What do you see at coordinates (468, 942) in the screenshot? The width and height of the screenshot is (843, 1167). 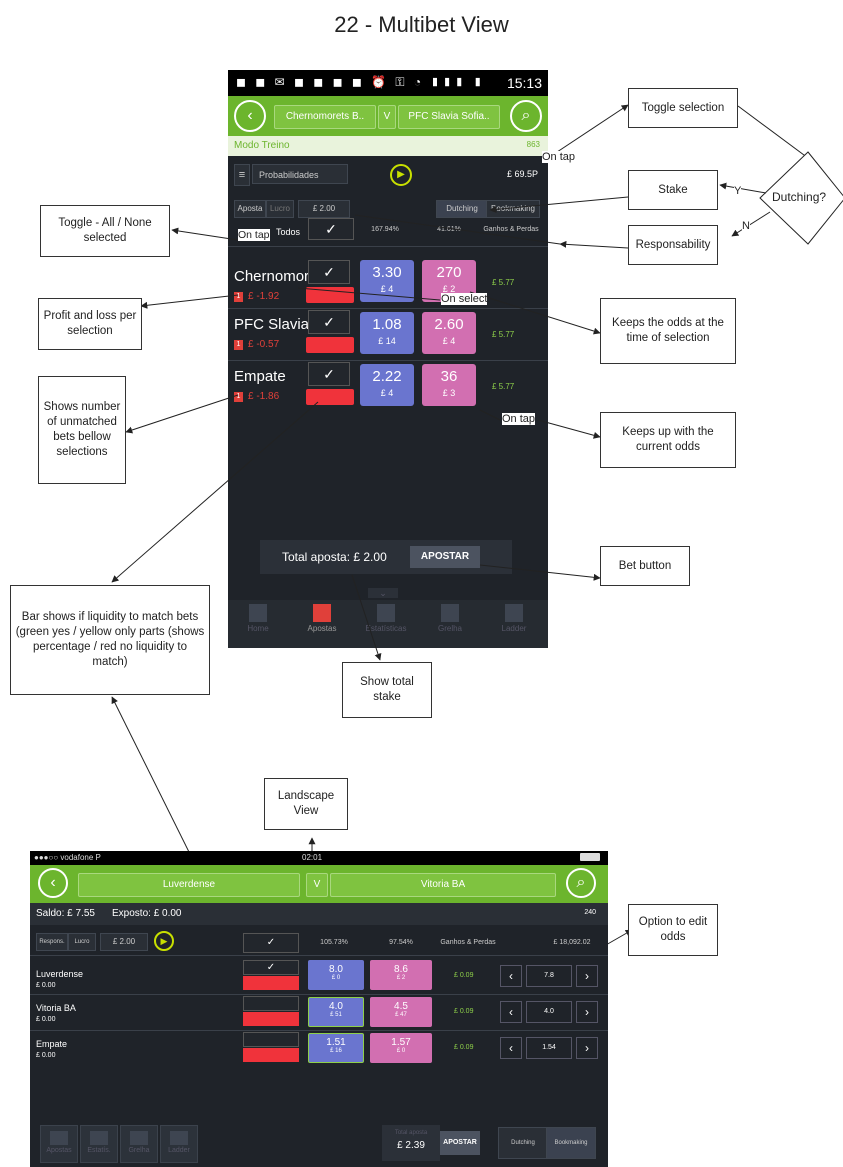 I see `pl-header: Ganhos & Perdas` at bounding box center [468, 942].